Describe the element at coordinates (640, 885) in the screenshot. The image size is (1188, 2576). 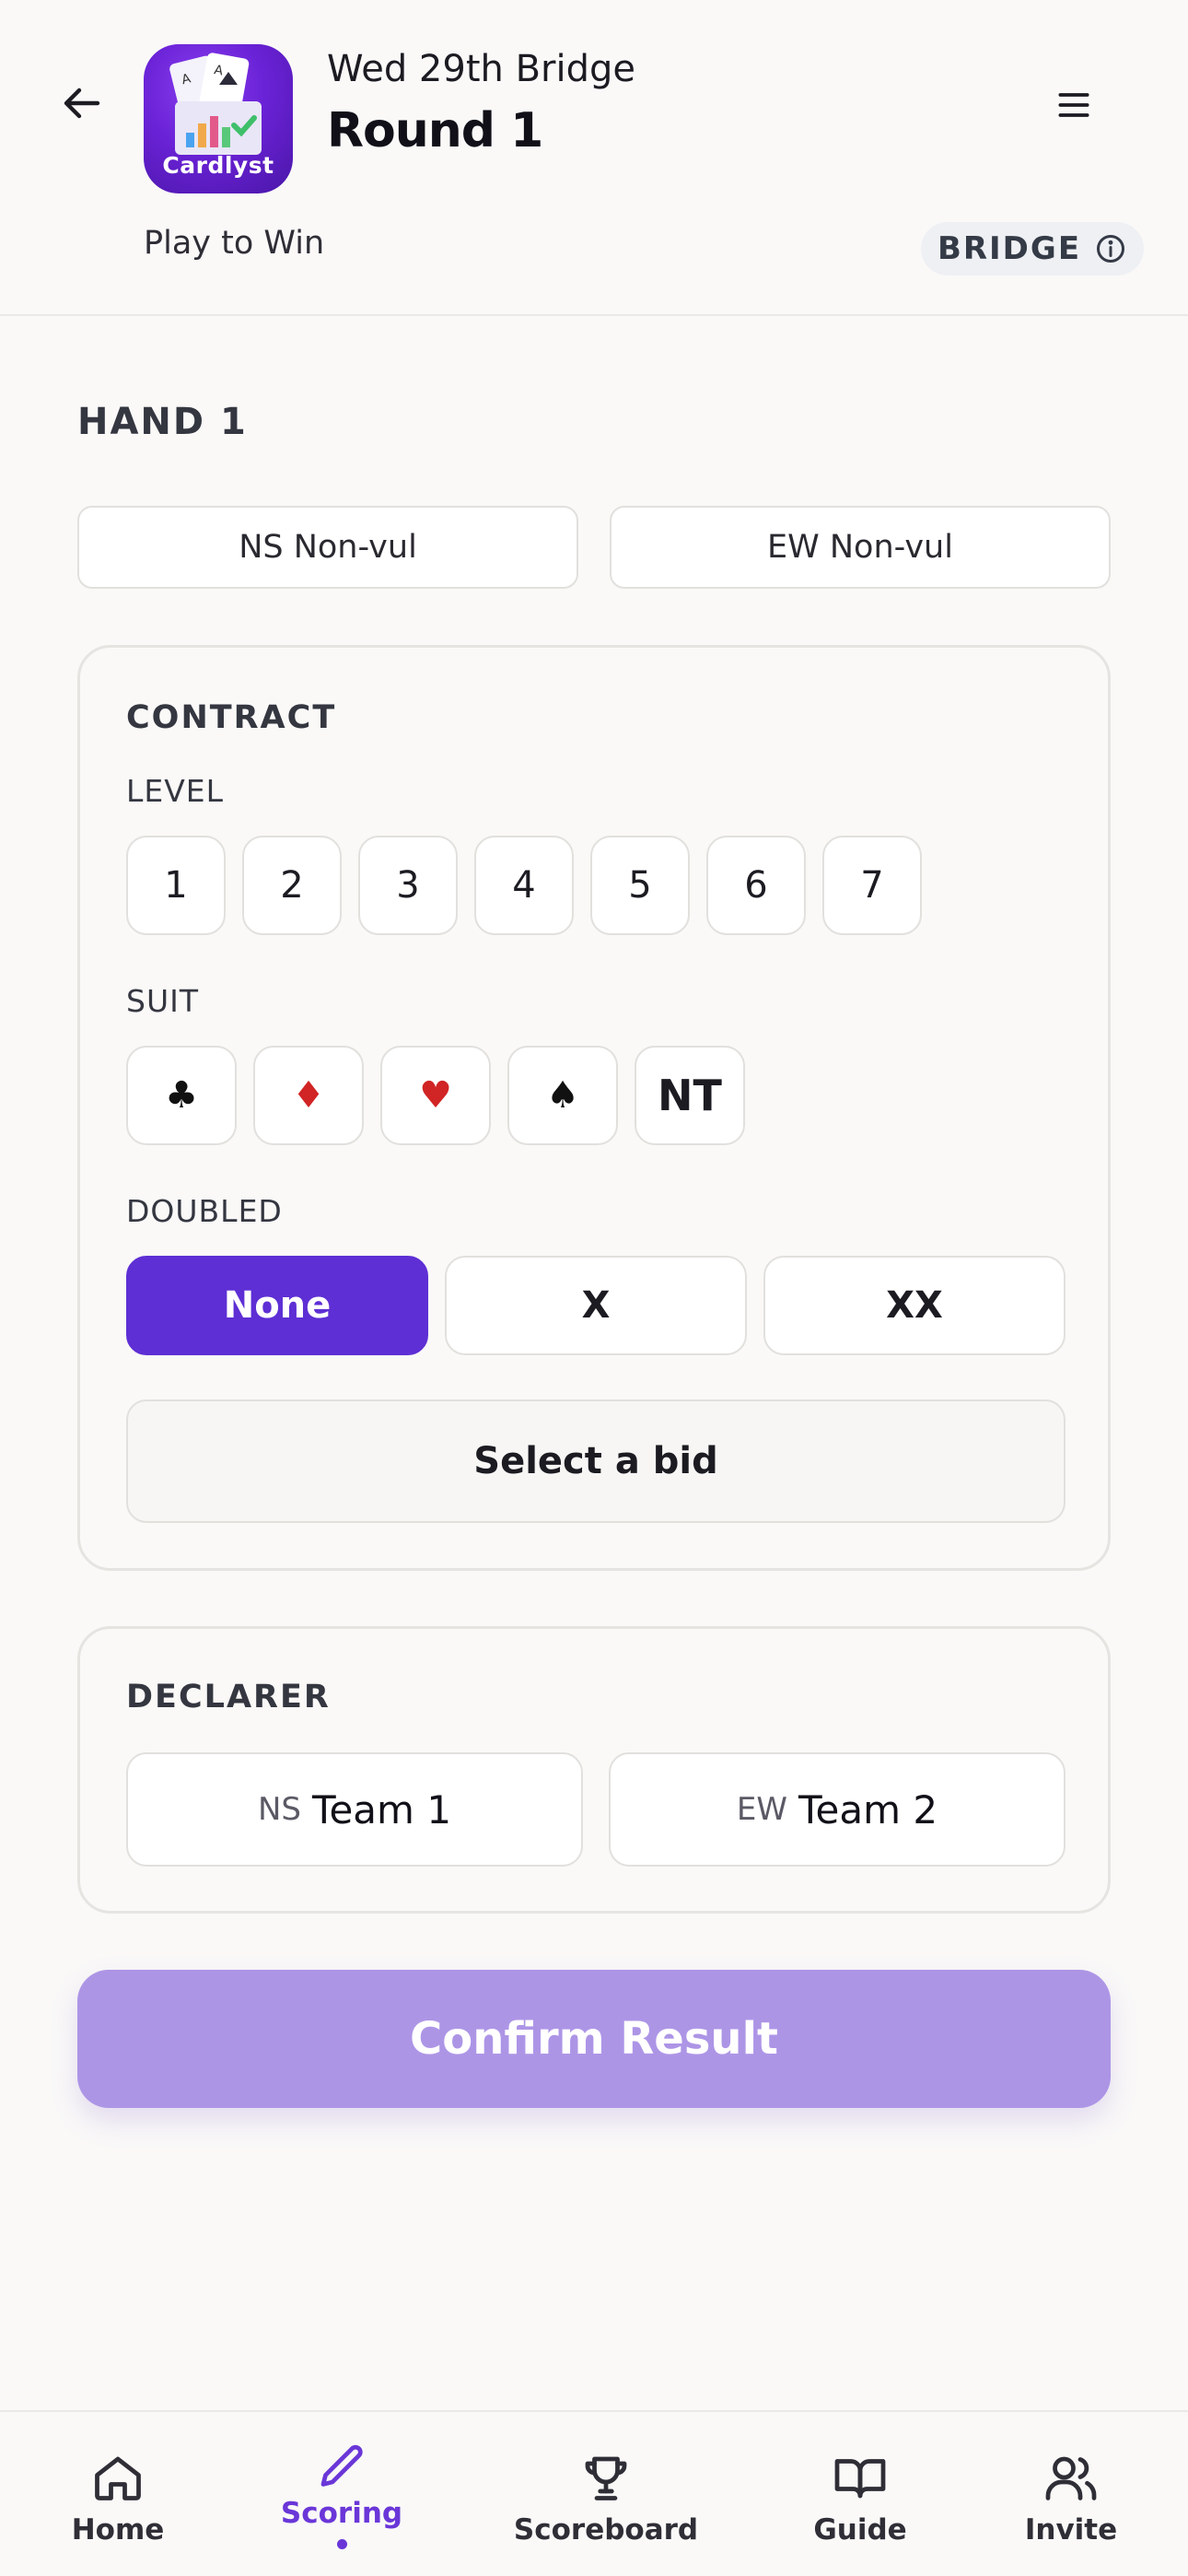
I see `level-option-5: 5` at that location.